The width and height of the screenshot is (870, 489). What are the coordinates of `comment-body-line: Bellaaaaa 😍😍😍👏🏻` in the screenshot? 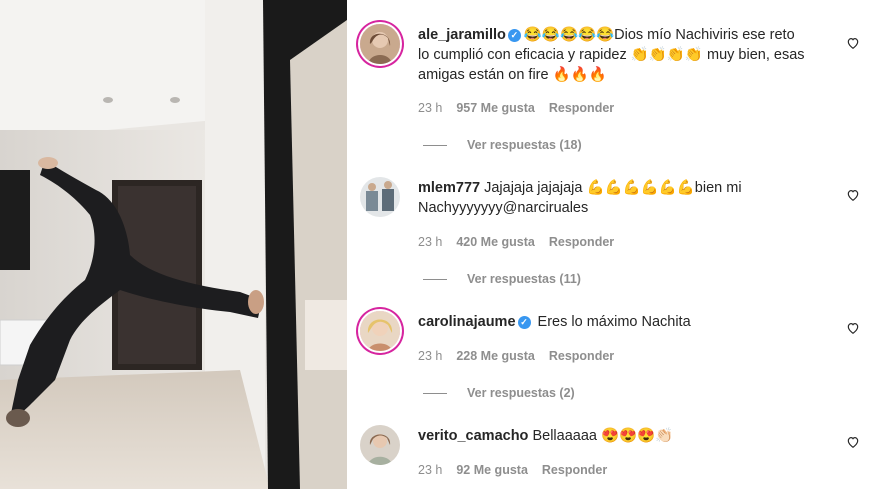 It's located at (603, 436).